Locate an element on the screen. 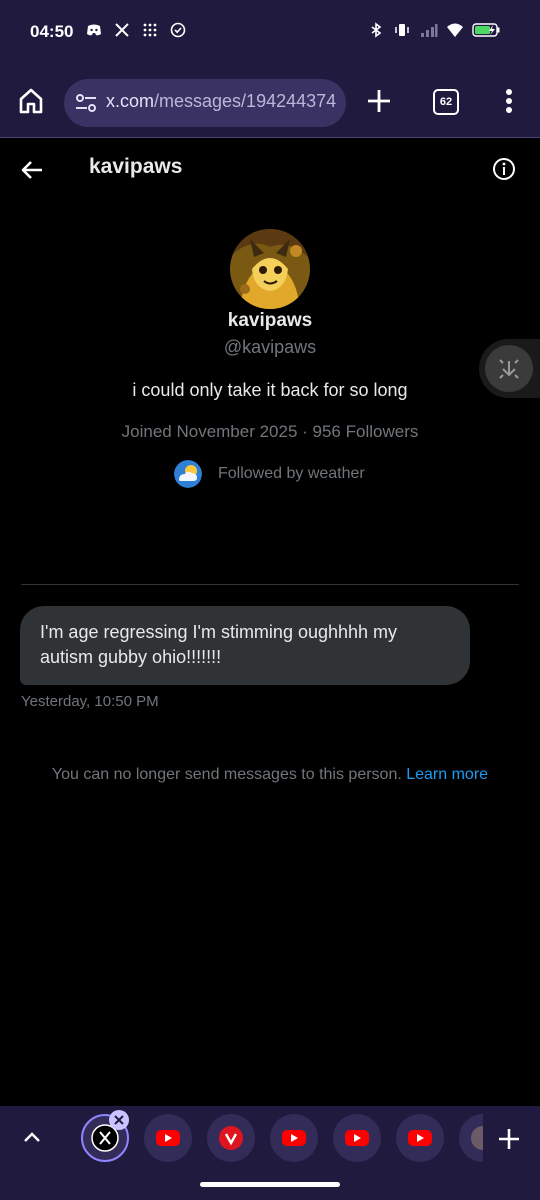 This screenshot has width=540, height=1200. profile-bio: i could only take it back for so long is located at coordinates (270, 390).